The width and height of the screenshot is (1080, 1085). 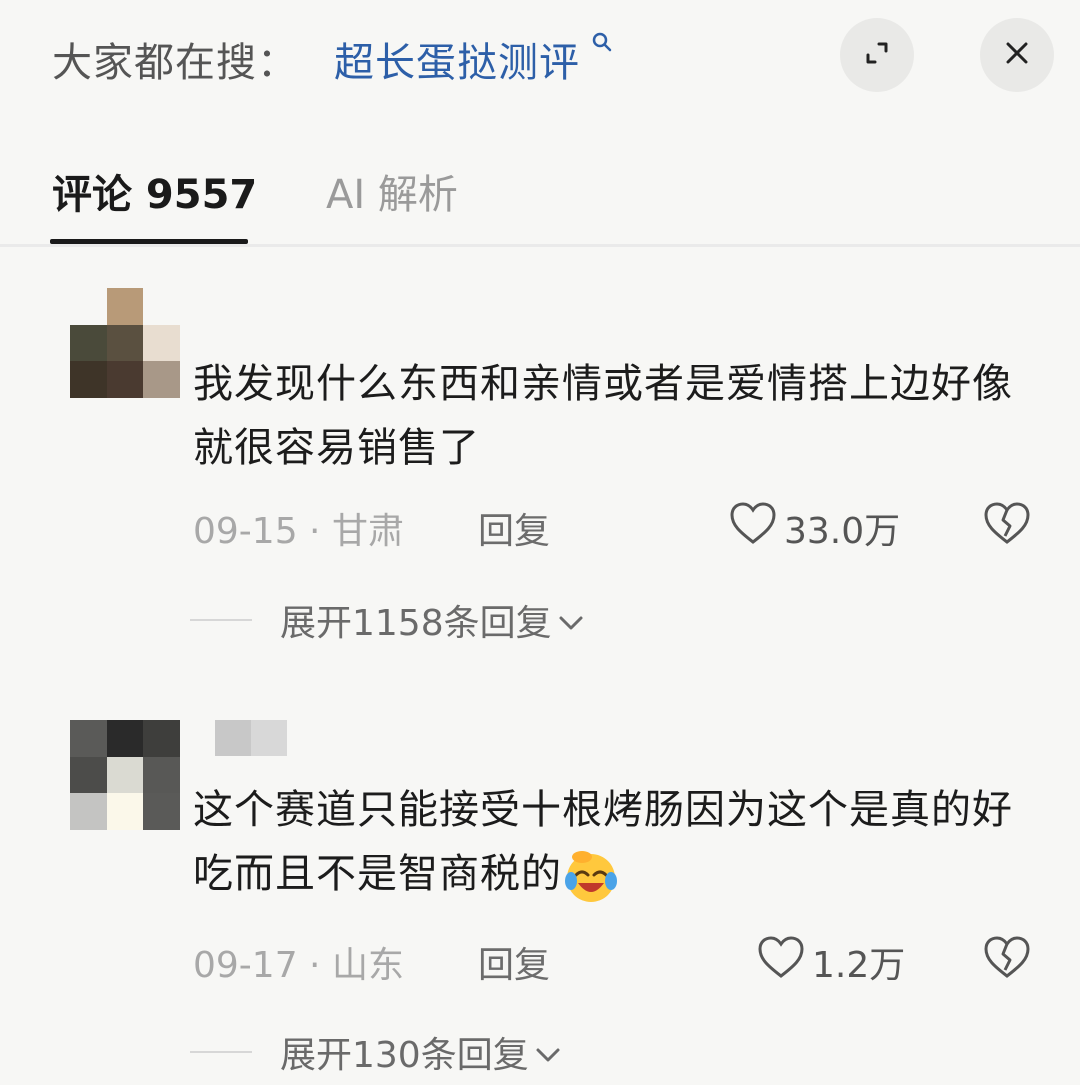 What do you see at coordinates (416, 623) in the screenshot?
I see `expand-replies-label: 展开1158条回复` at bounding box center [416, 623].